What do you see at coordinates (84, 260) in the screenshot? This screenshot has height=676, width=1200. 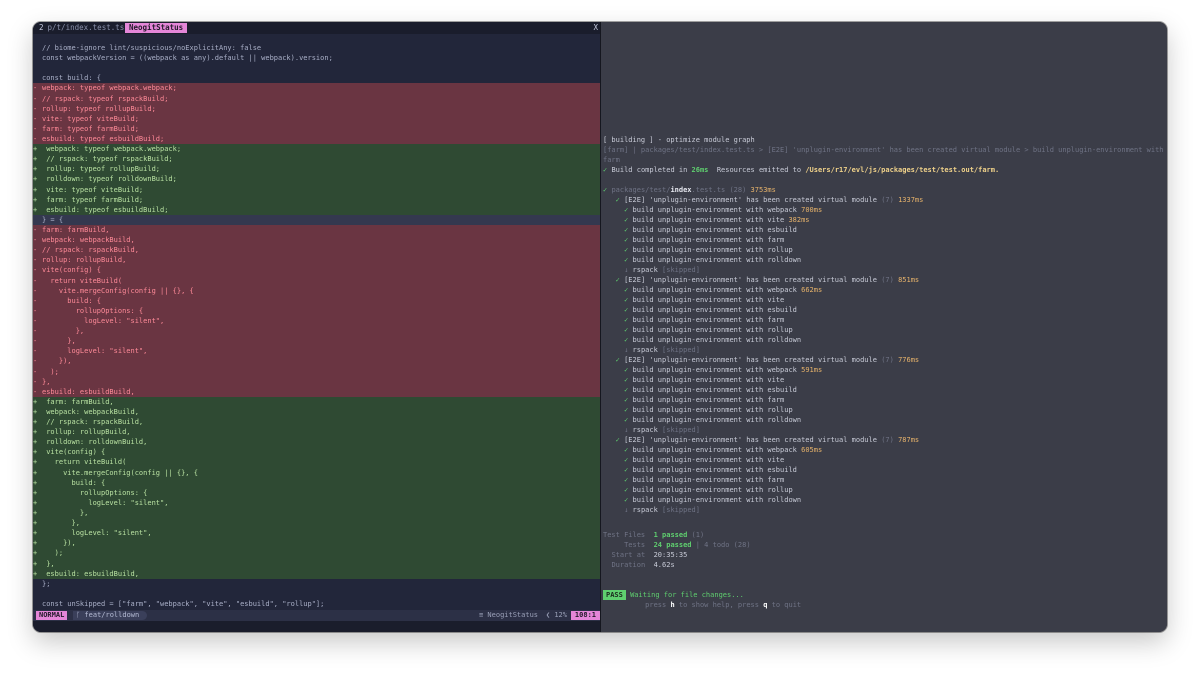 I see `code-text: rollup: rollupBuild,` at bounding box center [84, 260].